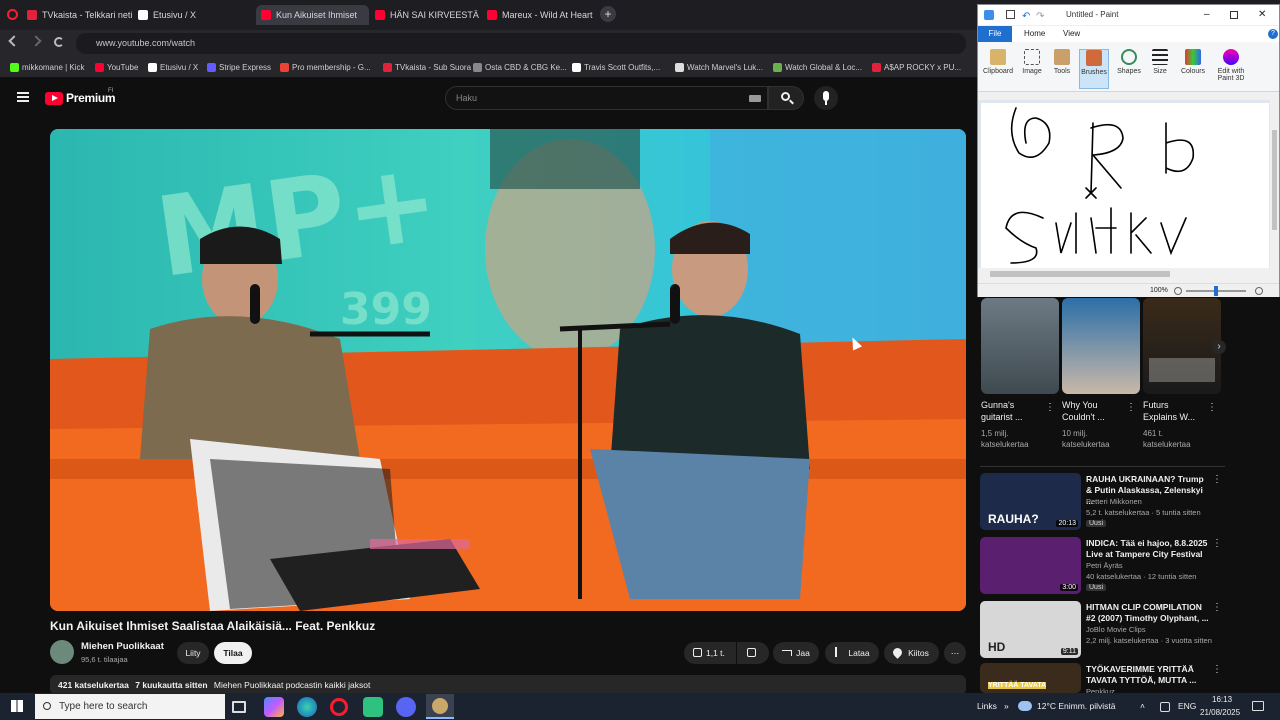  I want to click on opera-logo-icon, so click(12, 14).